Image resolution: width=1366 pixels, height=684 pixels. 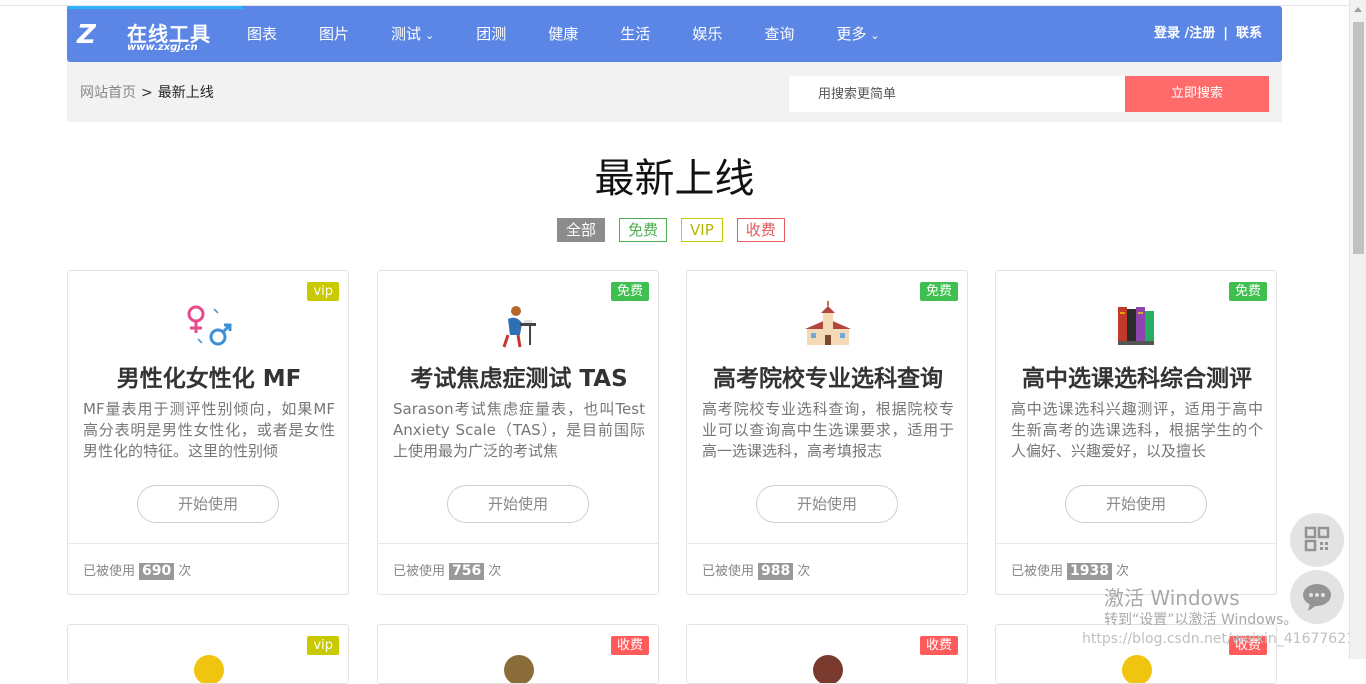 I want to click on qr-code-icon, so click(x=1317, y=539).